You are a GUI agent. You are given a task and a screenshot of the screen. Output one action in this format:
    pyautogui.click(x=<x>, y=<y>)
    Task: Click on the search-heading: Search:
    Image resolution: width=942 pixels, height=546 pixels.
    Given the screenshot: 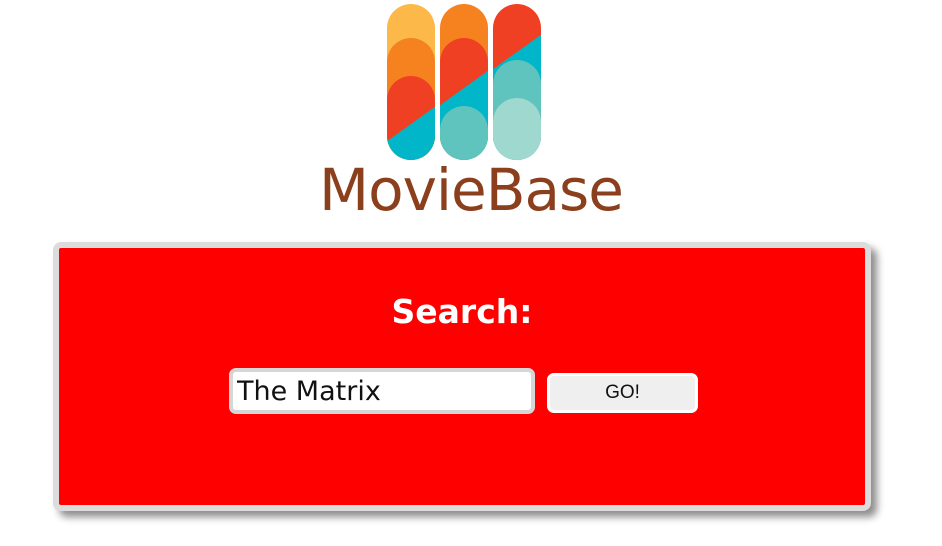 What is the action you would take?
    pyautogui.click(x=462, y=311)
    